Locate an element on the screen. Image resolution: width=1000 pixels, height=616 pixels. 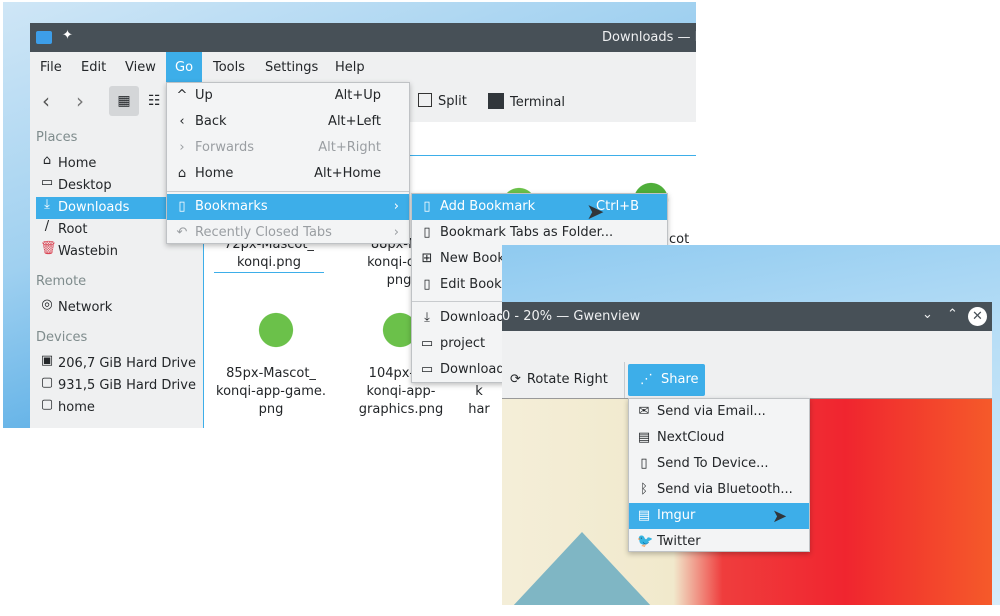
sidebar-item-drive-1: ▣ 206,7 GiB Hard Drive is located at coordinates (116, 364).